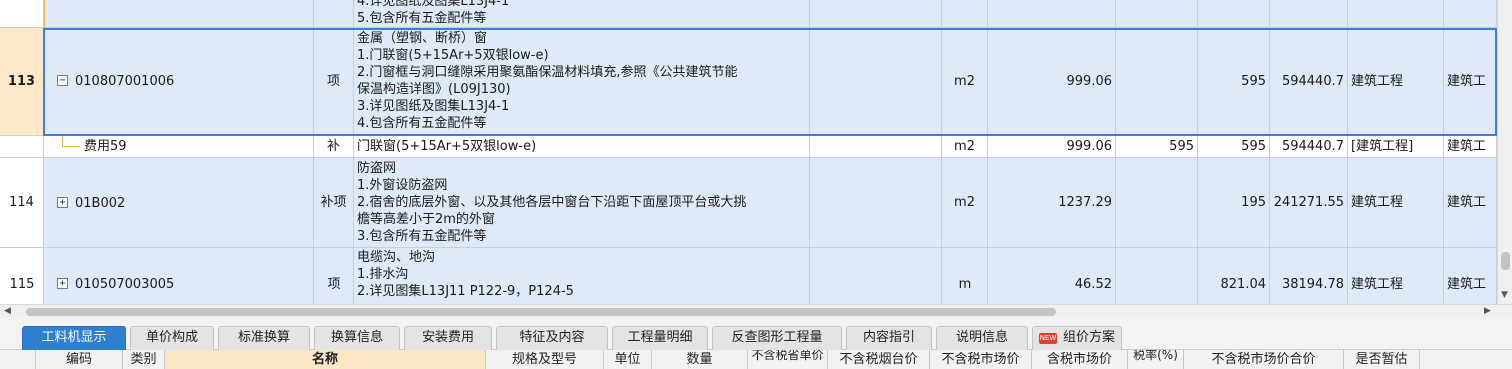  I want to click on column-header-market-total: 不含税市场价合价, so click(1264, 359).